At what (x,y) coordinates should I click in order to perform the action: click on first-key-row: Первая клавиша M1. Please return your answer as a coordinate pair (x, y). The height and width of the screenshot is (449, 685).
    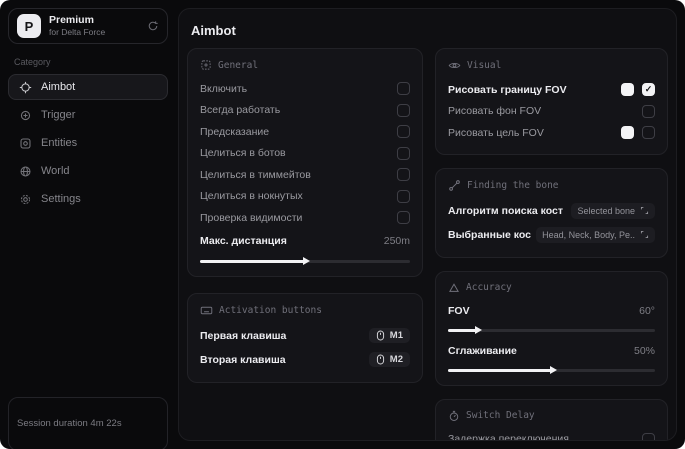
    Looking at the image, I should click on (305, 336).